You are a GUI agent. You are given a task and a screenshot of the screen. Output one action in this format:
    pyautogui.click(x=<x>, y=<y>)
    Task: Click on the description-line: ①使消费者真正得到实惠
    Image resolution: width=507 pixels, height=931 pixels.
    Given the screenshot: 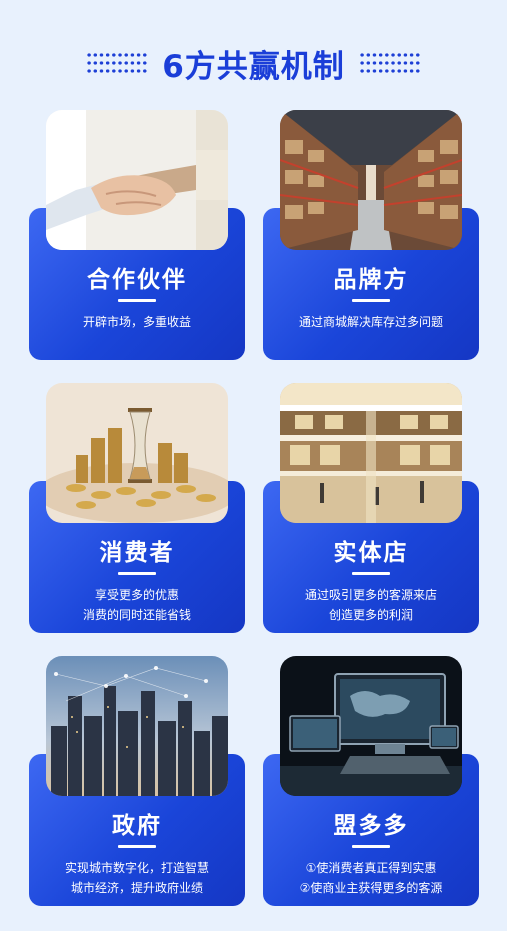 What is the action you would take?
    pyautogui.click(x=371, y=868)
    